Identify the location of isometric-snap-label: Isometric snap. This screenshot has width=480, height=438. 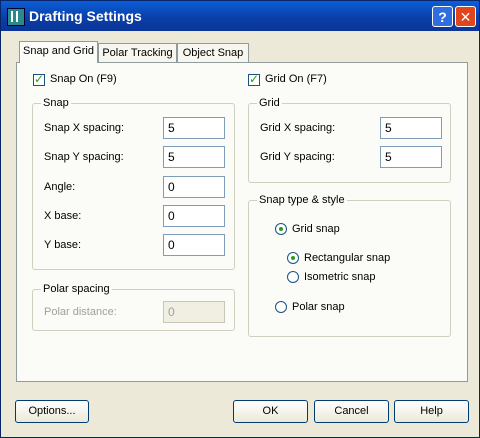
(340, 277).